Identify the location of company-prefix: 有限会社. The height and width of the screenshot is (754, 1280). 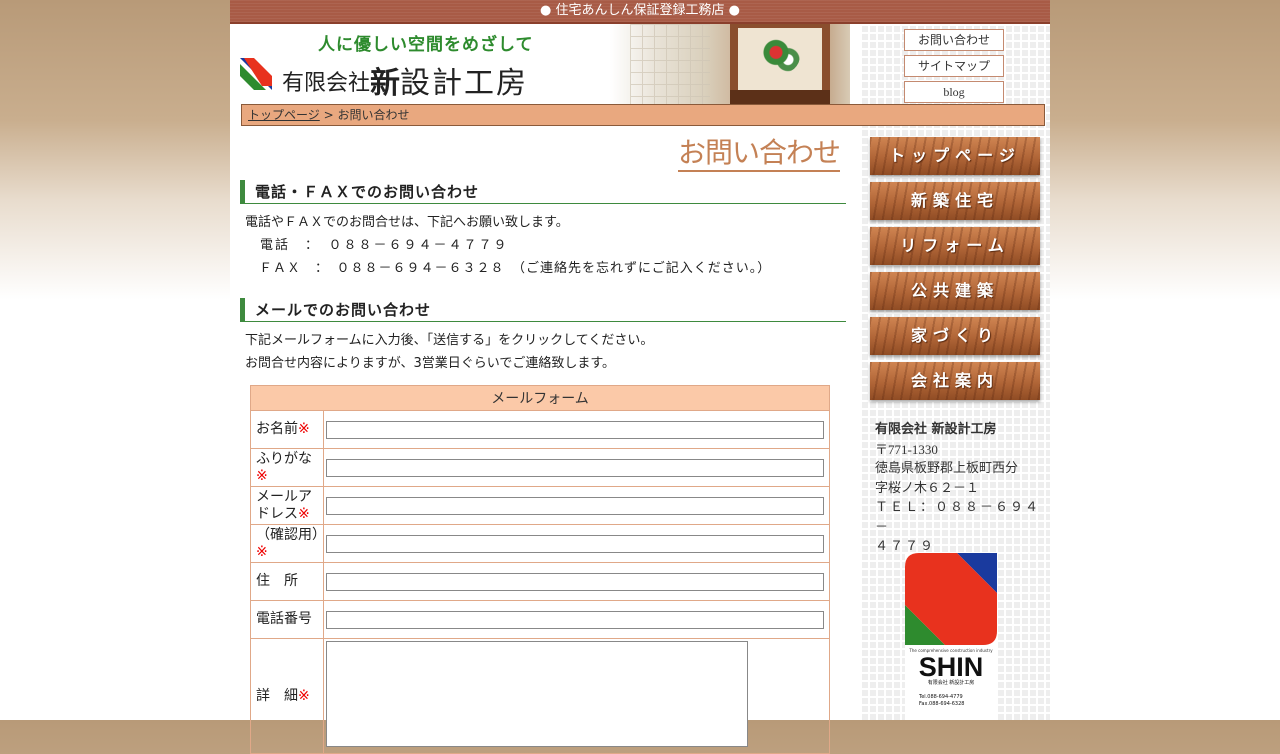
(326, 83).